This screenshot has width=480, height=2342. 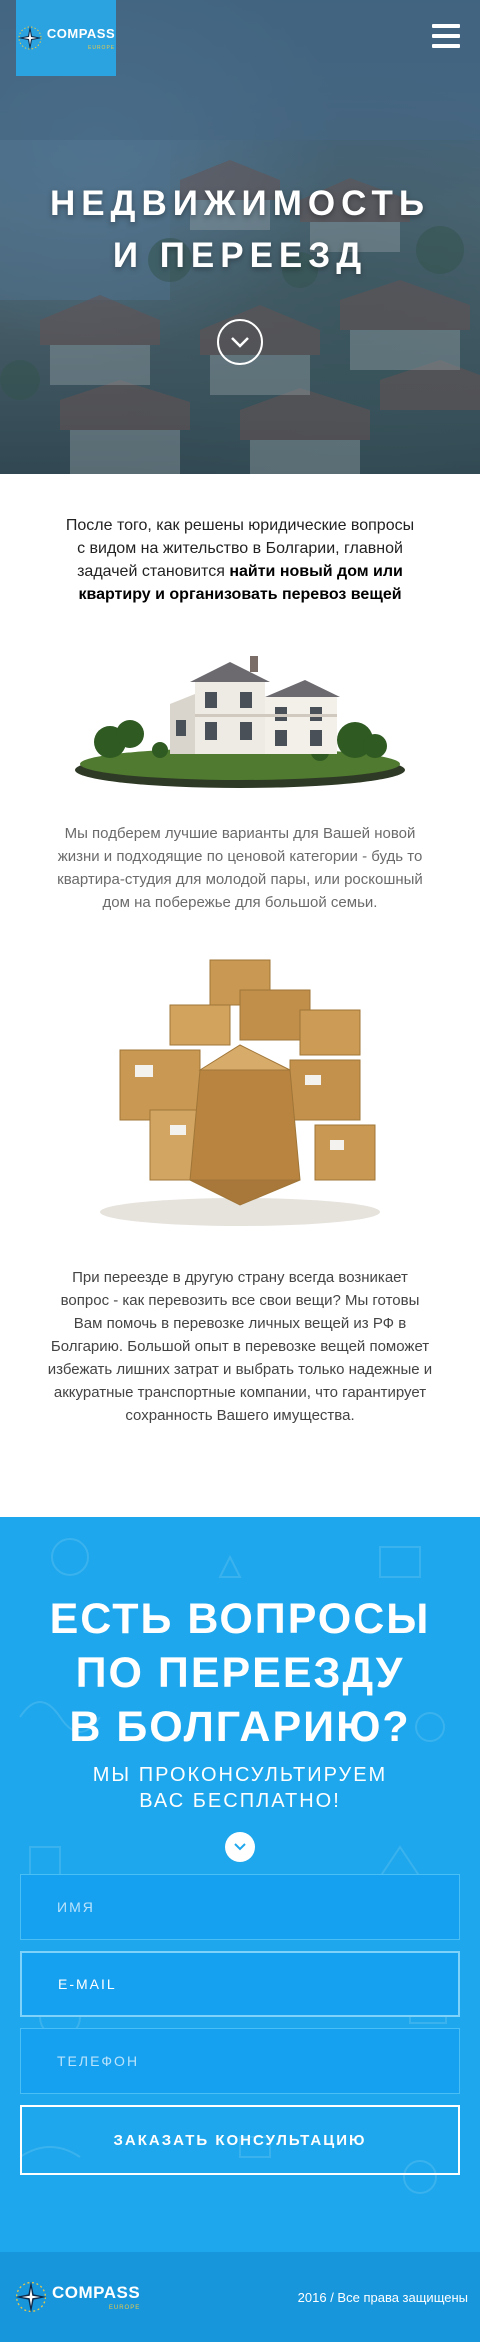 What do you see at coordinates (240, 2297) in the screenshot?
I see `footer: COMPASS EUROPE 2016 / Все права защищены` at bounding box center [240, 2297].